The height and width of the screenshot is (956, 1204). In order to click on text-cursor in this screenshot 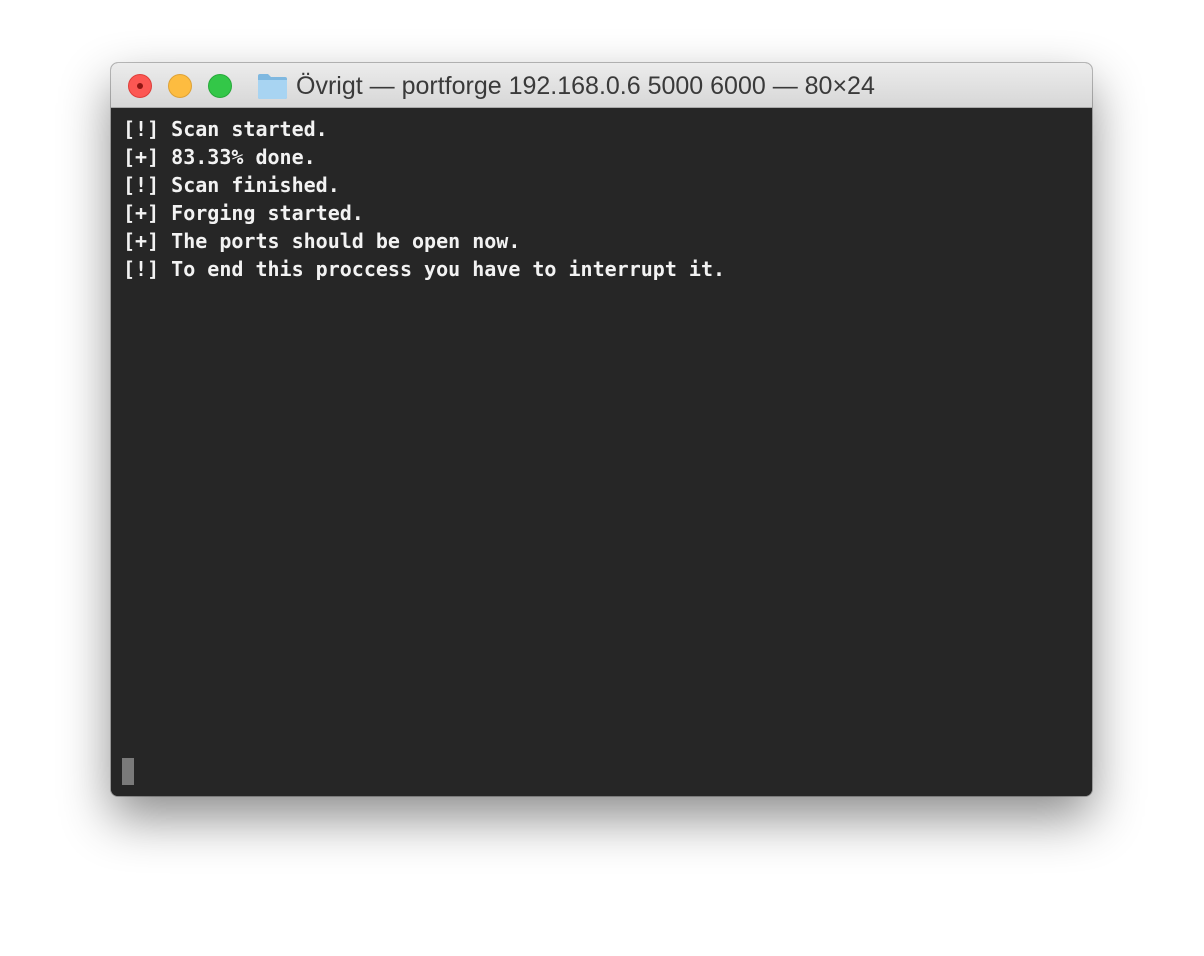, I will do `click(128, 771)`.